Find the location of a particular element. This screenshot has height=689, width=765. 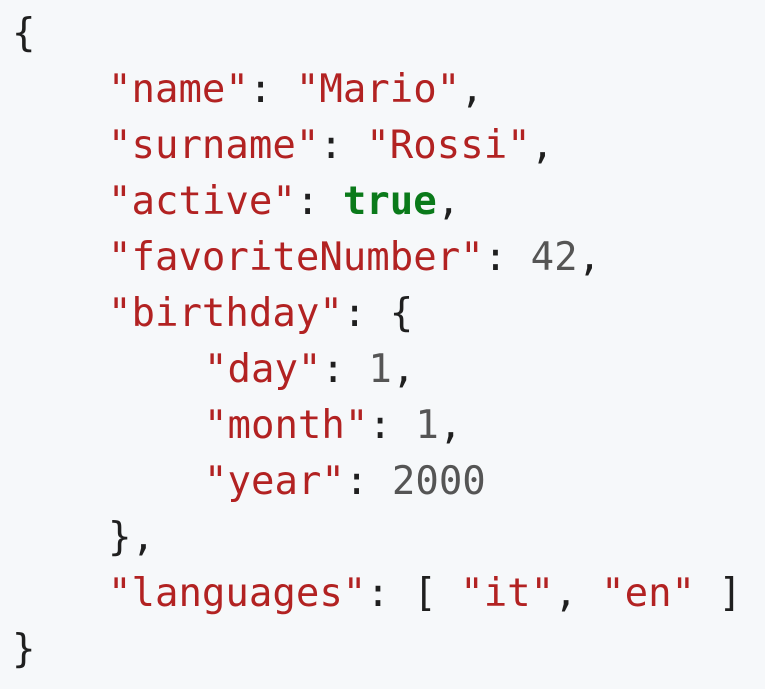

line-open-brace: { is located at coordinates (377, 34).